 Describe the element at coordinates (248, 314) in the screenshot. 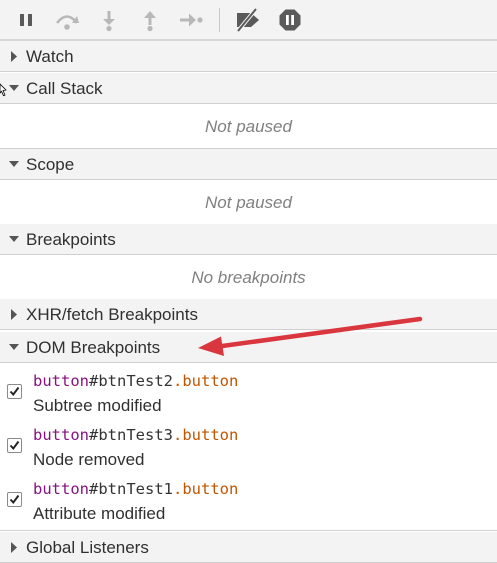

I see `xhr-breakpoints-section-header: XHR/fetch Breakpoints` at that location.